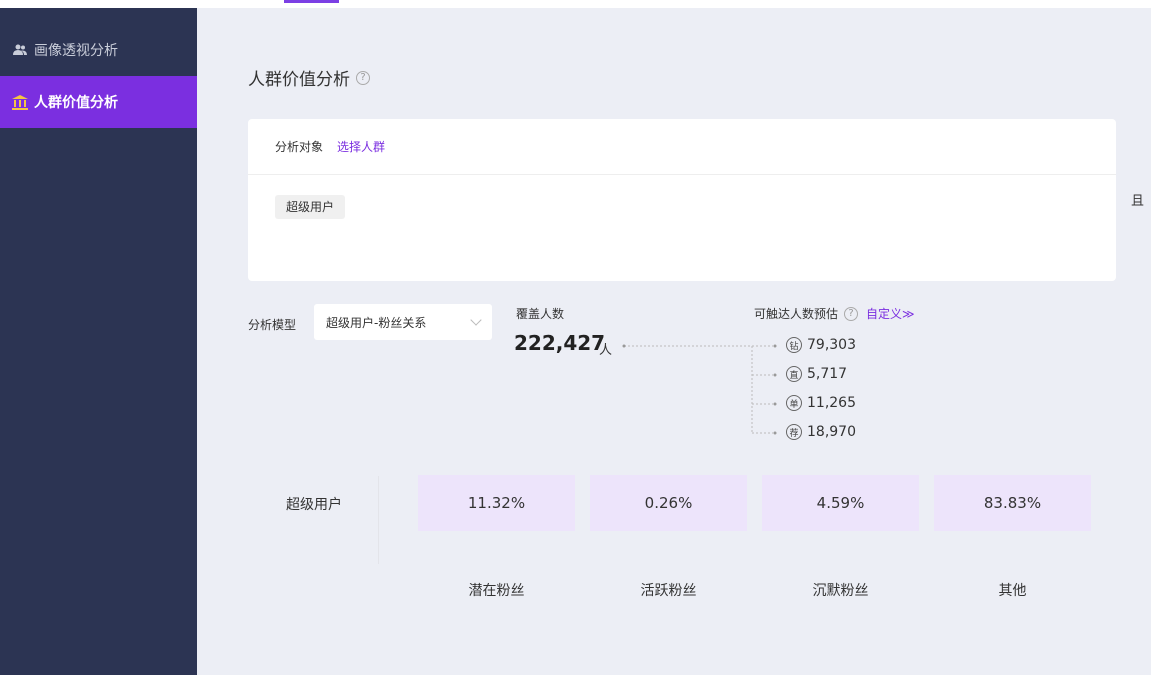 The width and height of the screenshot is (1151, 675). Describe the element at coordinates (831, 345) in the screenshot. I see `reach-row-value: 79,303` at that location.